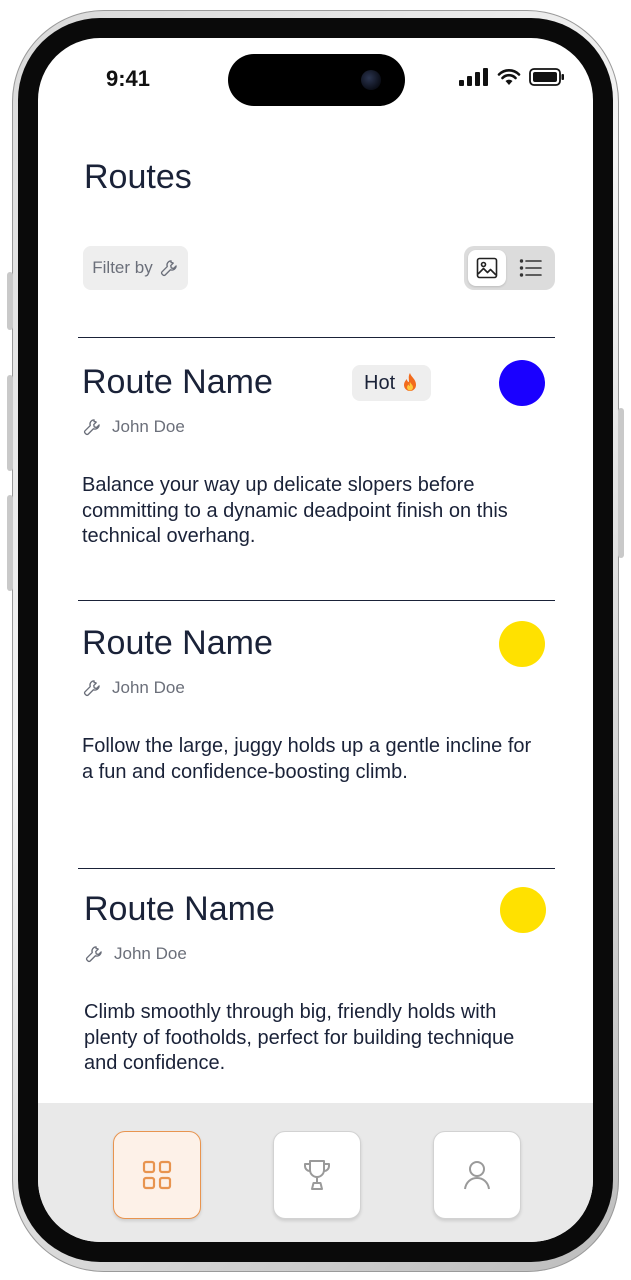 Image resolution: width=631 pixels, height=1280 pixels. I want to click on tab-profile, so click(477, 1175).